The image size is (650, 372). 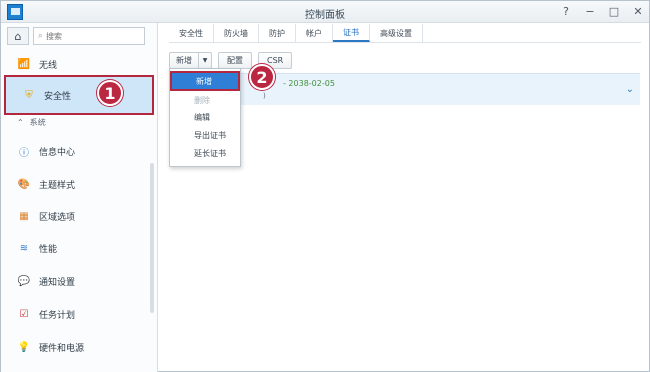 I want to click on search-icon: ⌕, so click(x=41, y=36).